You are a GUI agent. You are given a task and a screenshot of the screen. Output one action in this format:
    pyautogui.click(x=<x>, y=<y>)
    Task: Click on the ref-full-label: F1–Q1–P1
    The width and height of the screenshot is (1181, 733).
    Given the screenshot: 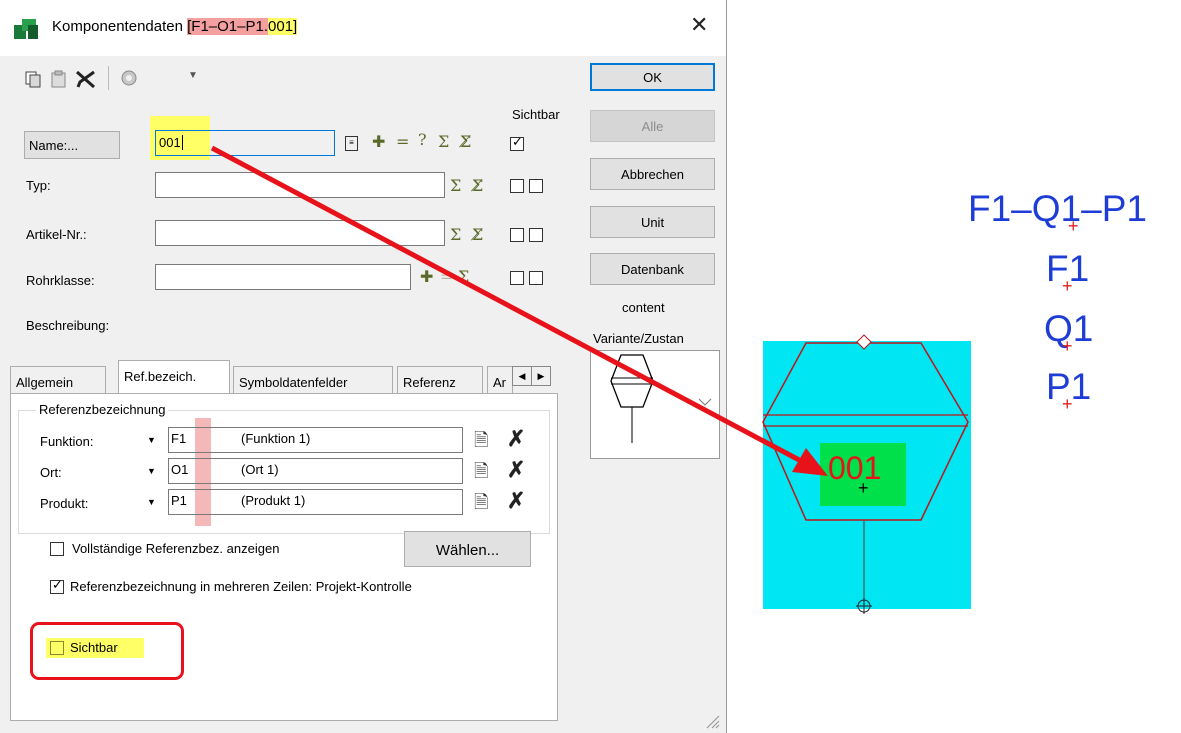 What is the action you would take?
    pyautogui.click(x=1057, y=208)
    